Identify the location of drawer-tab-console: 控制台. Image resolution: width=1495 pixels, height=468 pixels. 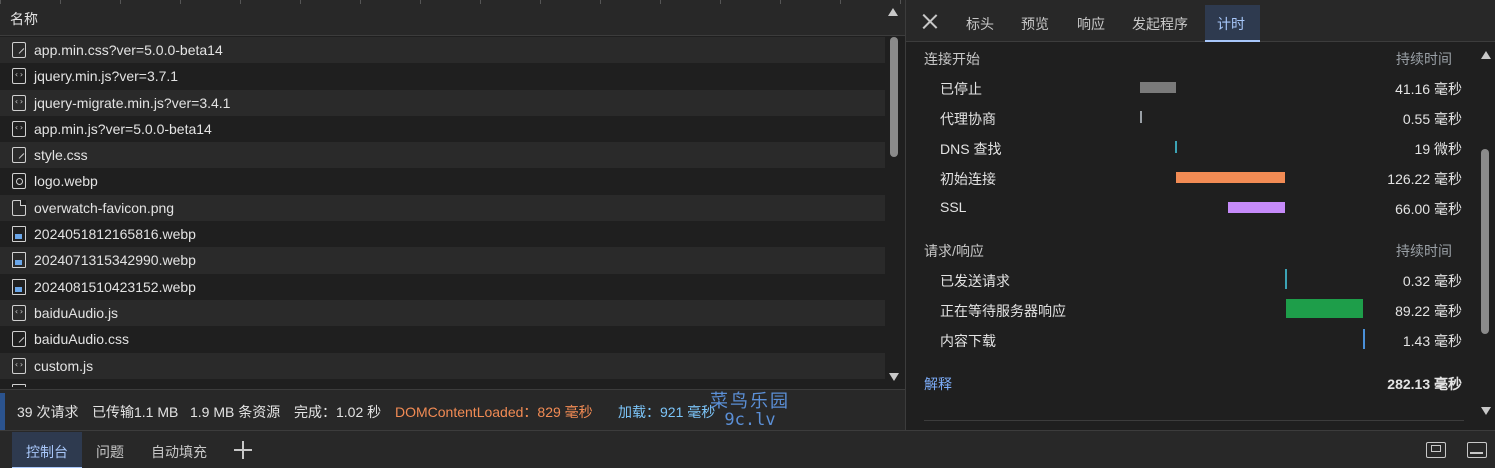
(47, 452).